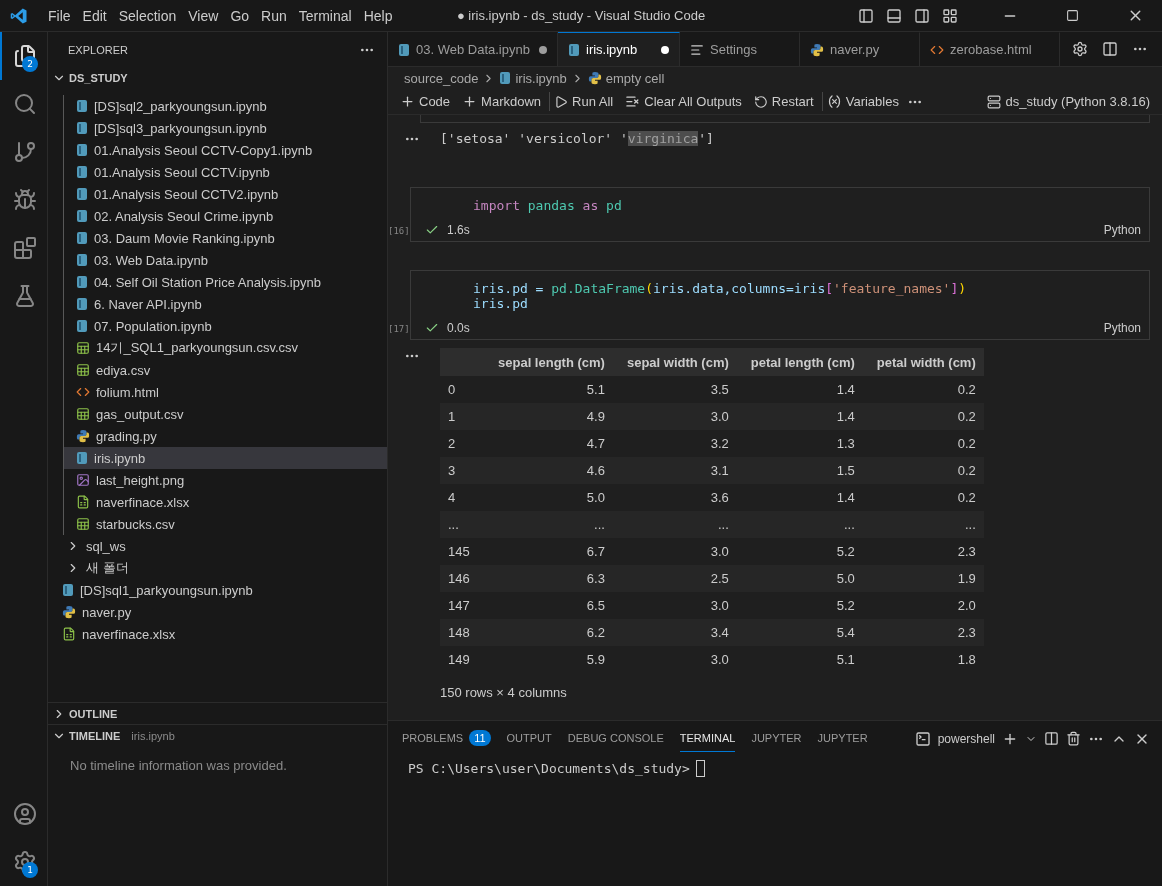 The height and width of the screenshot is (886, 1162). Describe the element at coordinates (225, 304) in the screenshot. I see `explorer-entry: 6. Naver API.ipynb` at that location.